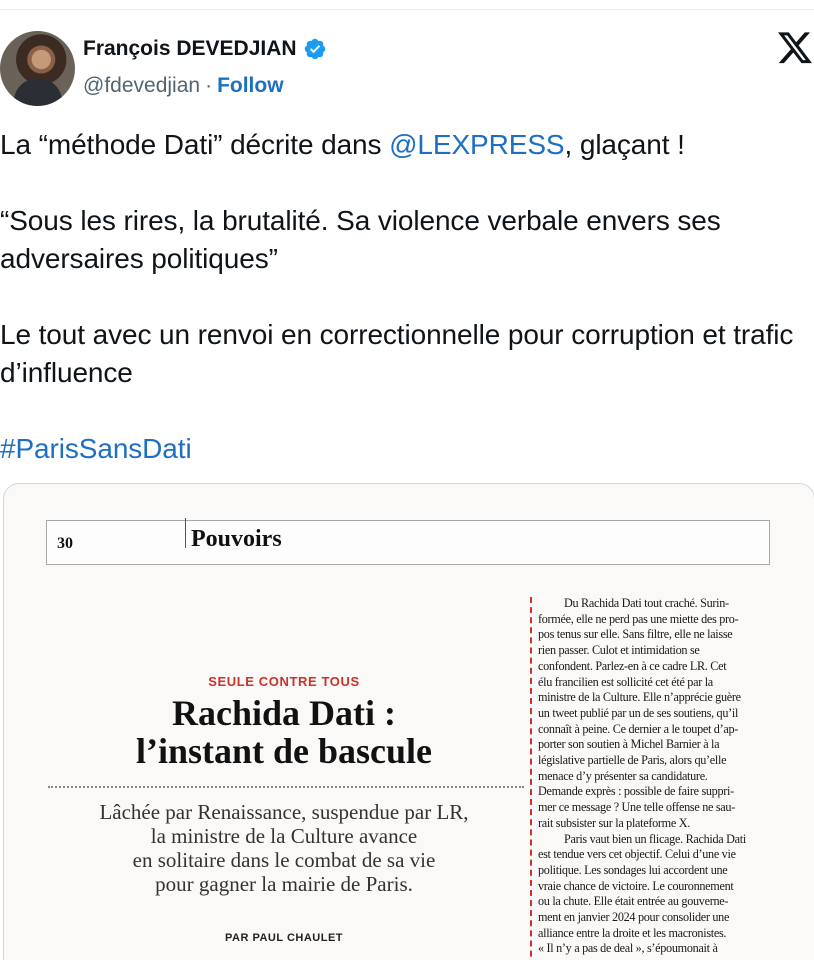 Image resolution: width=814 pixels, height=960 pixels. What do you see at coordinates (314, 49) in the screenshot?
I see `verified-badge-icon` at bounding box center [314, 49].